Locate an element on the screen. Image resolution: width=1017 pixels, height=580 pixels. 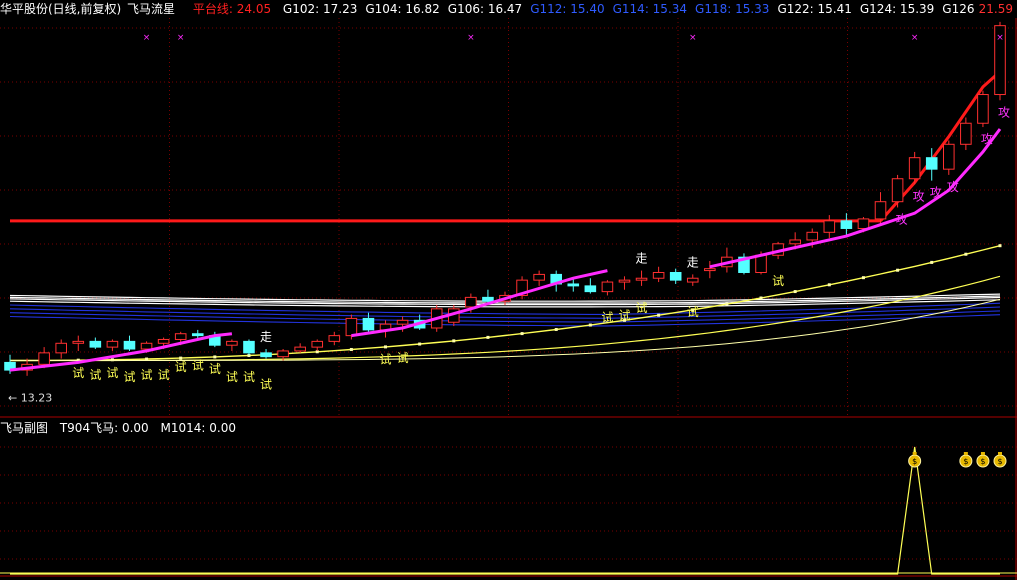
g-value-2: G106: 16.47 is located at coordinates (485, 9).